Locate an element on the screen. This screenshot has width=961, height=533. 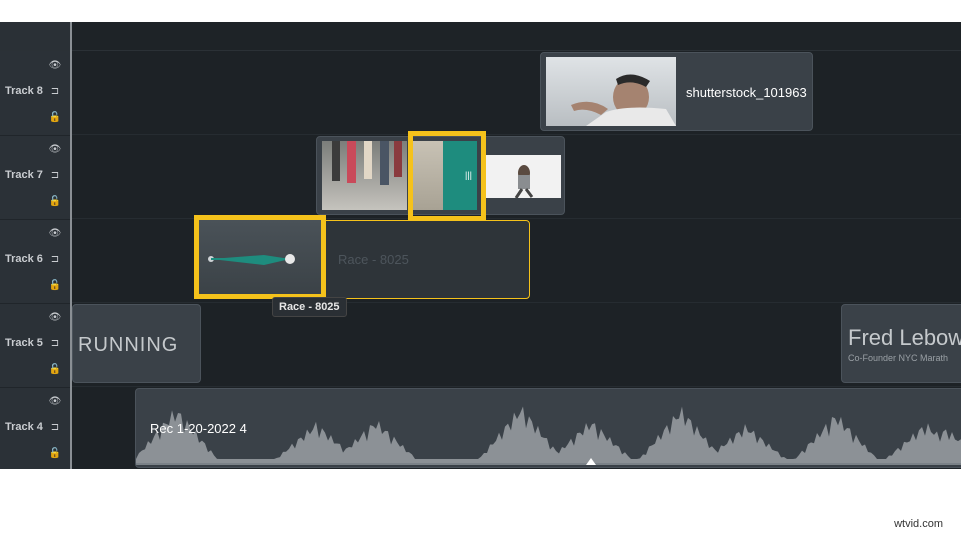
track-header-4: 👁 Track 4 ⊐ 🔓 is located at coordinates (35, 428).